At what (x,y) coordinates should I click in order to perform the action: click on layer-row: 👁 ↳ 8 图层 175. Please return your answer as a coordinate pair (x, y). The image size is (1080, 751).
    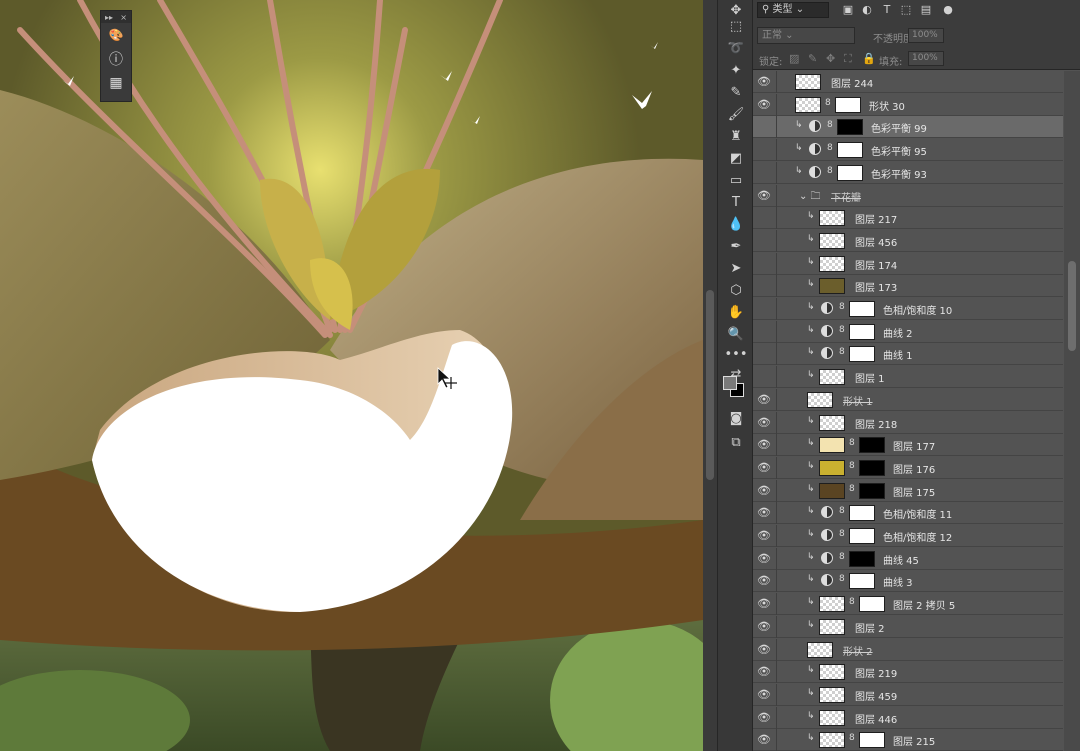
    Looking at the image, I should click on (908, 490).